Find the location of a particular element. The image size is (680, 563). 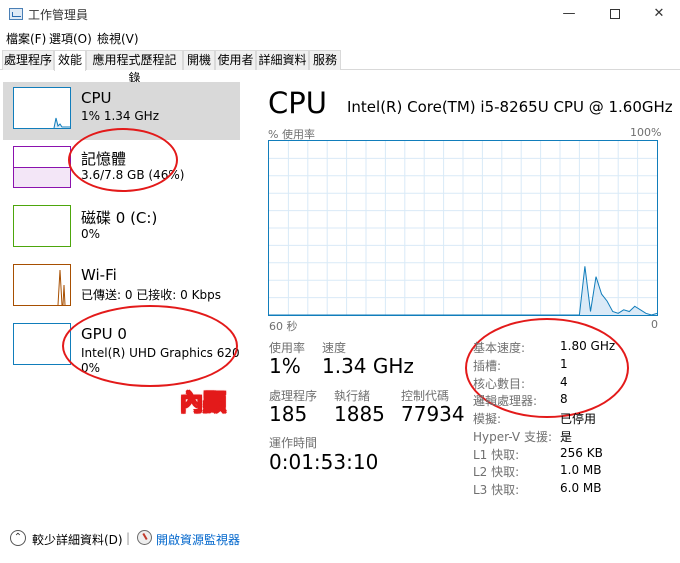

tab-services: 服務 is located at coordinates (325, 60).